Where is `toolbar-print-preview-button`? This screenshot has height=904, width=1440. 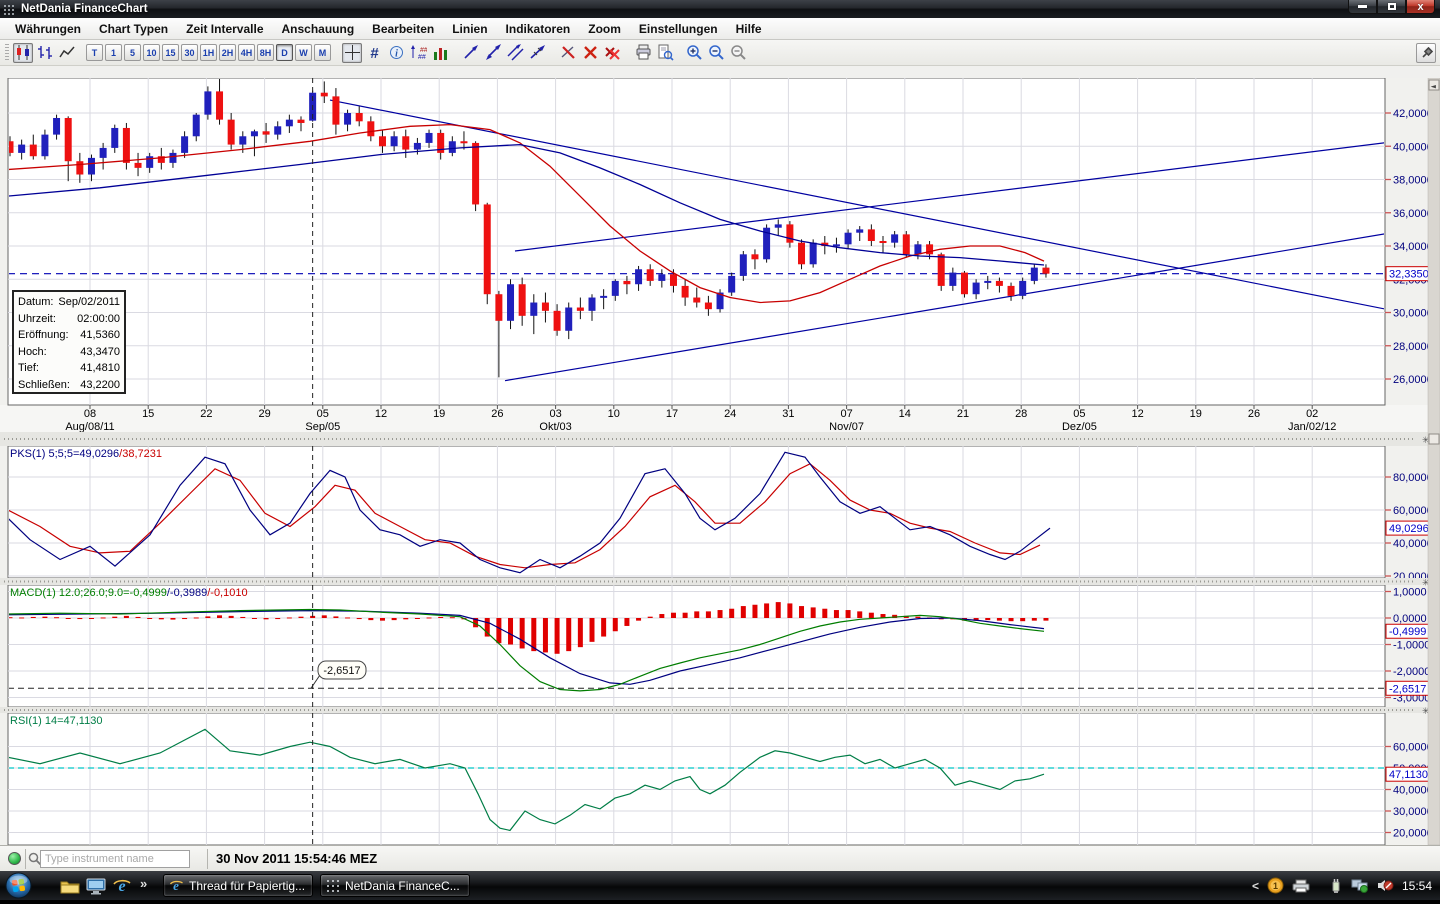
toolbar-print-preview-button is located at coordinates (665, 53).